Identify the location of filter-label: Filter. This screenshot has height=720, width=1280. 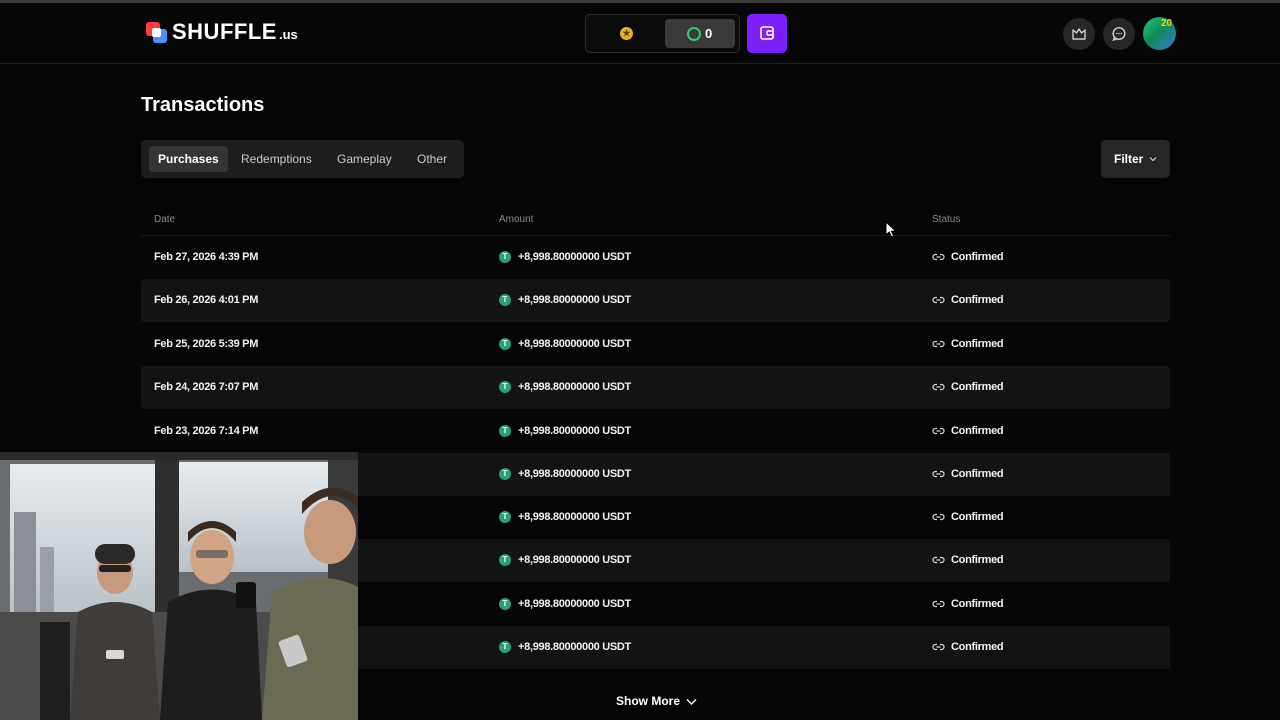
(1129, 159).